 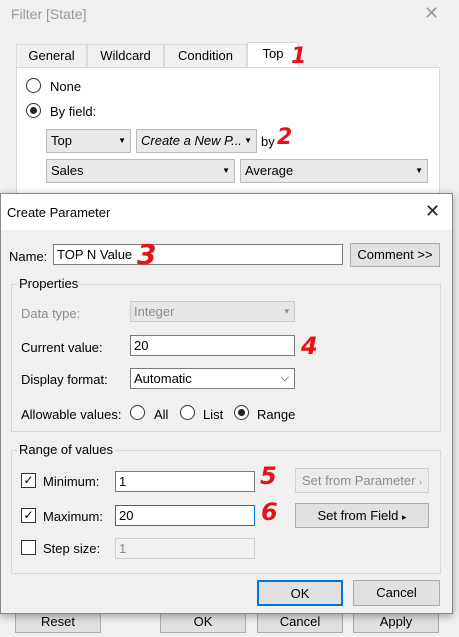 What do you see at coordinates (226, 212) in the screenshot?
I see `dialog-titlebar: Create Parameter ✕` at bounding box center [226, 212].